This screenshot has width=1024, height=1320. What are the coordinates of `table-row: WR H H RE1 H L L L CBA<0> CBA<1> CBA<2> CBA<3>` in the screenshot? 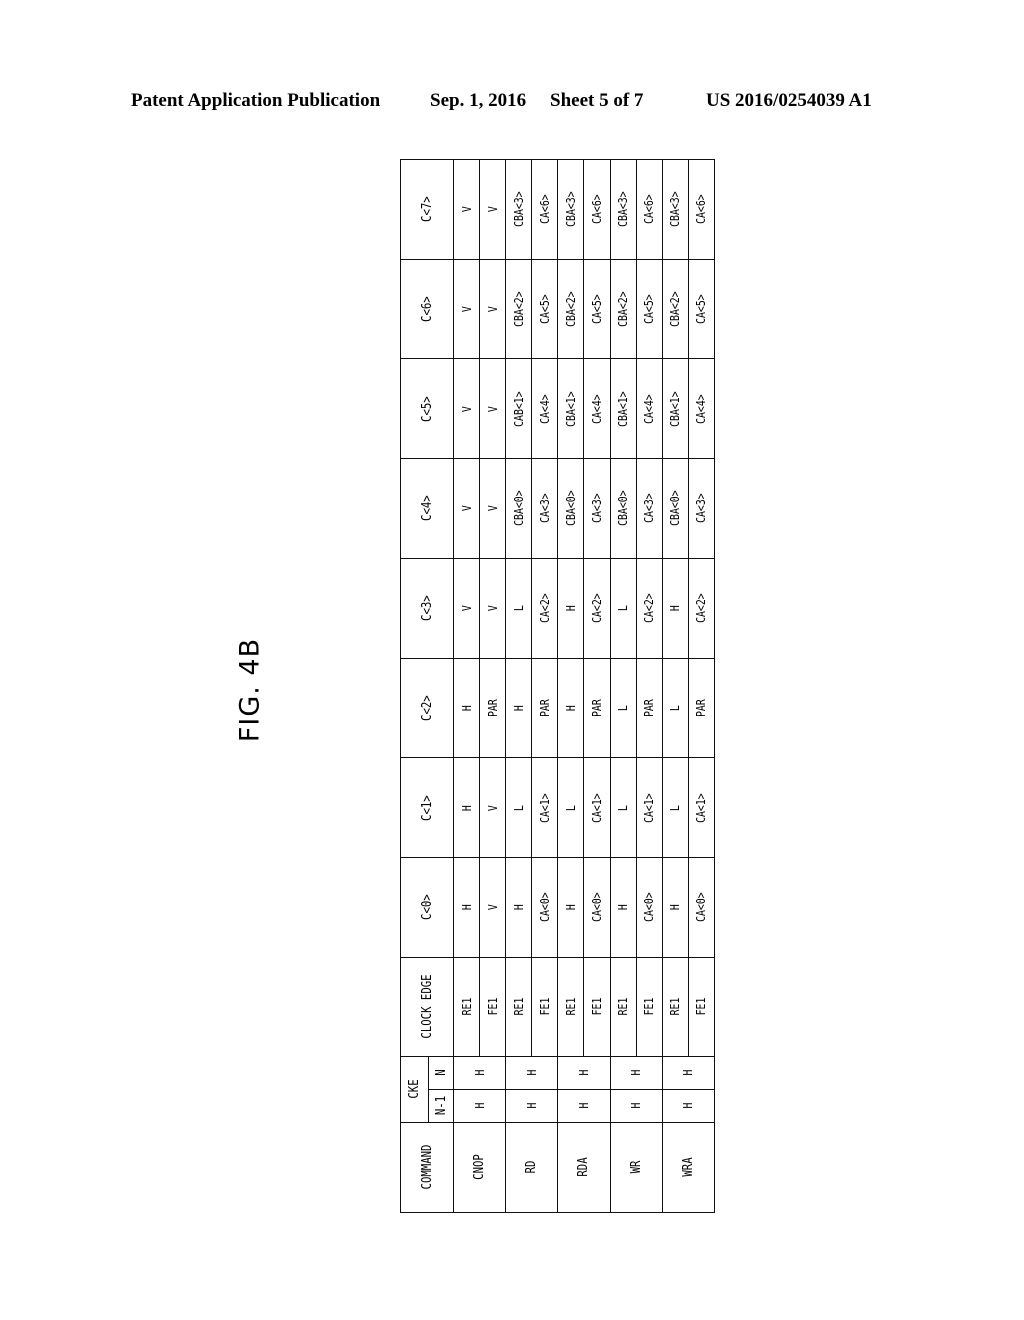 It's located at (636, 685).